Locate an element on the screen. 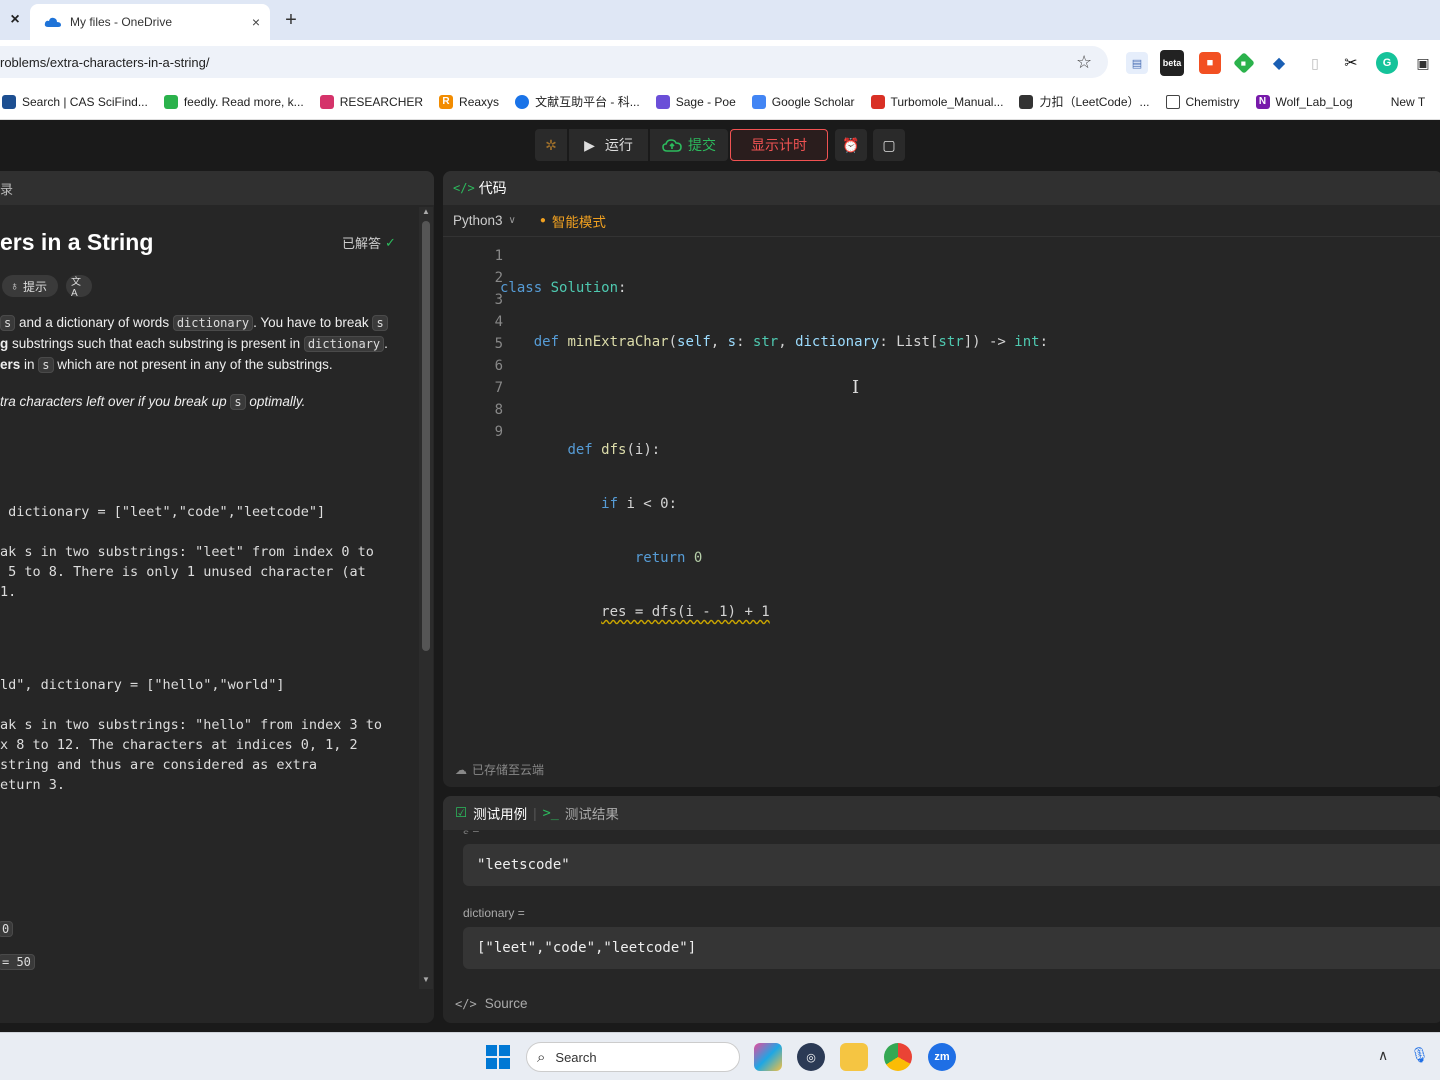  notes-icon: ▢ is located at coordinates (889, 145).